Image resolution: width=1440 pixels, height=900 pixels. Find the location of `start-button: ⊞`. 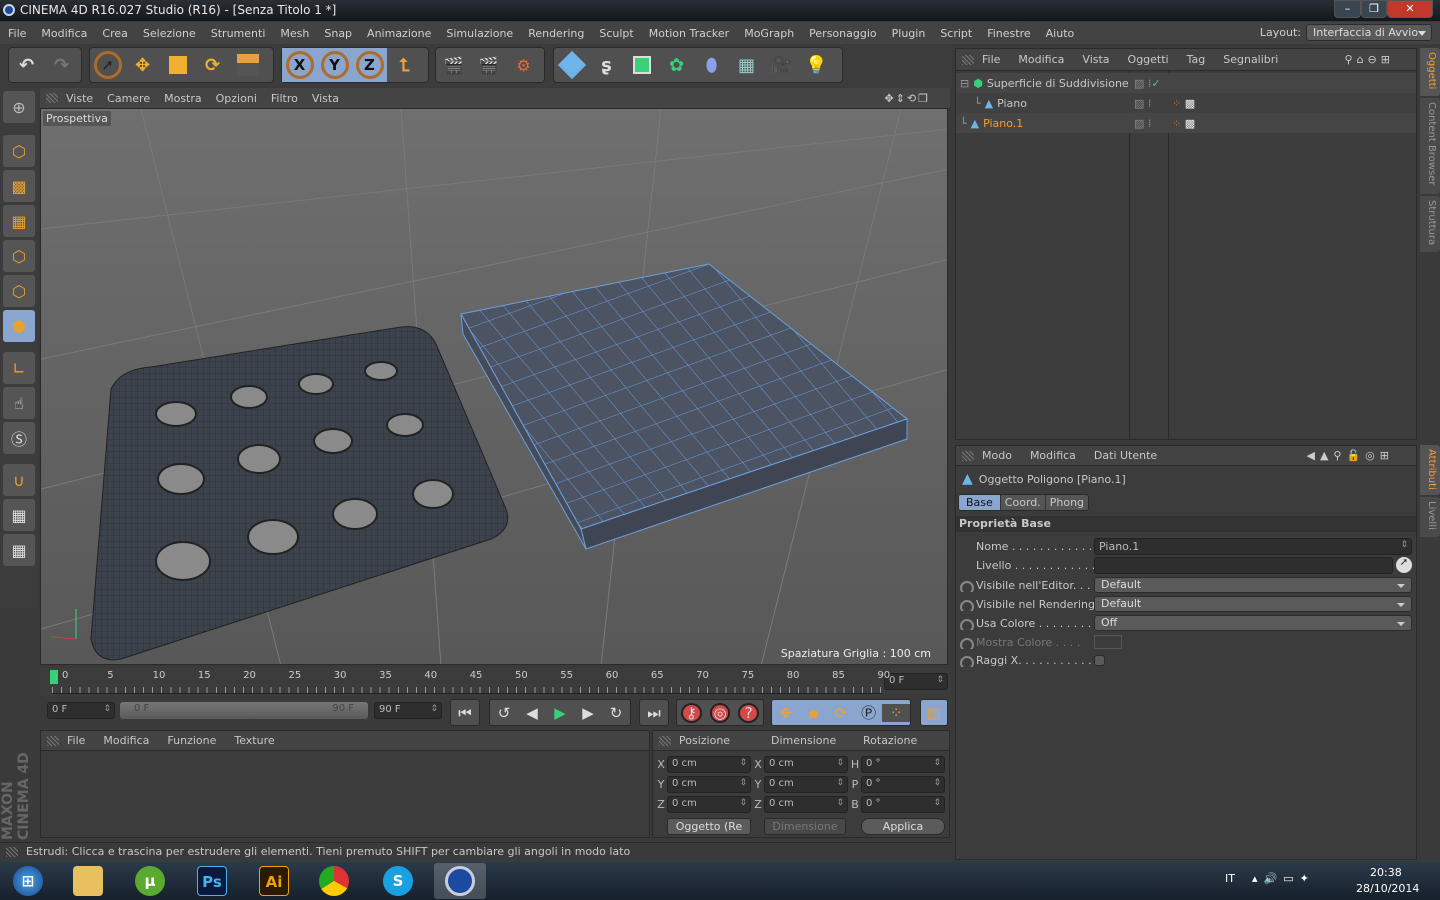

start-button: ⊞ is located at coordinates (28, 881).